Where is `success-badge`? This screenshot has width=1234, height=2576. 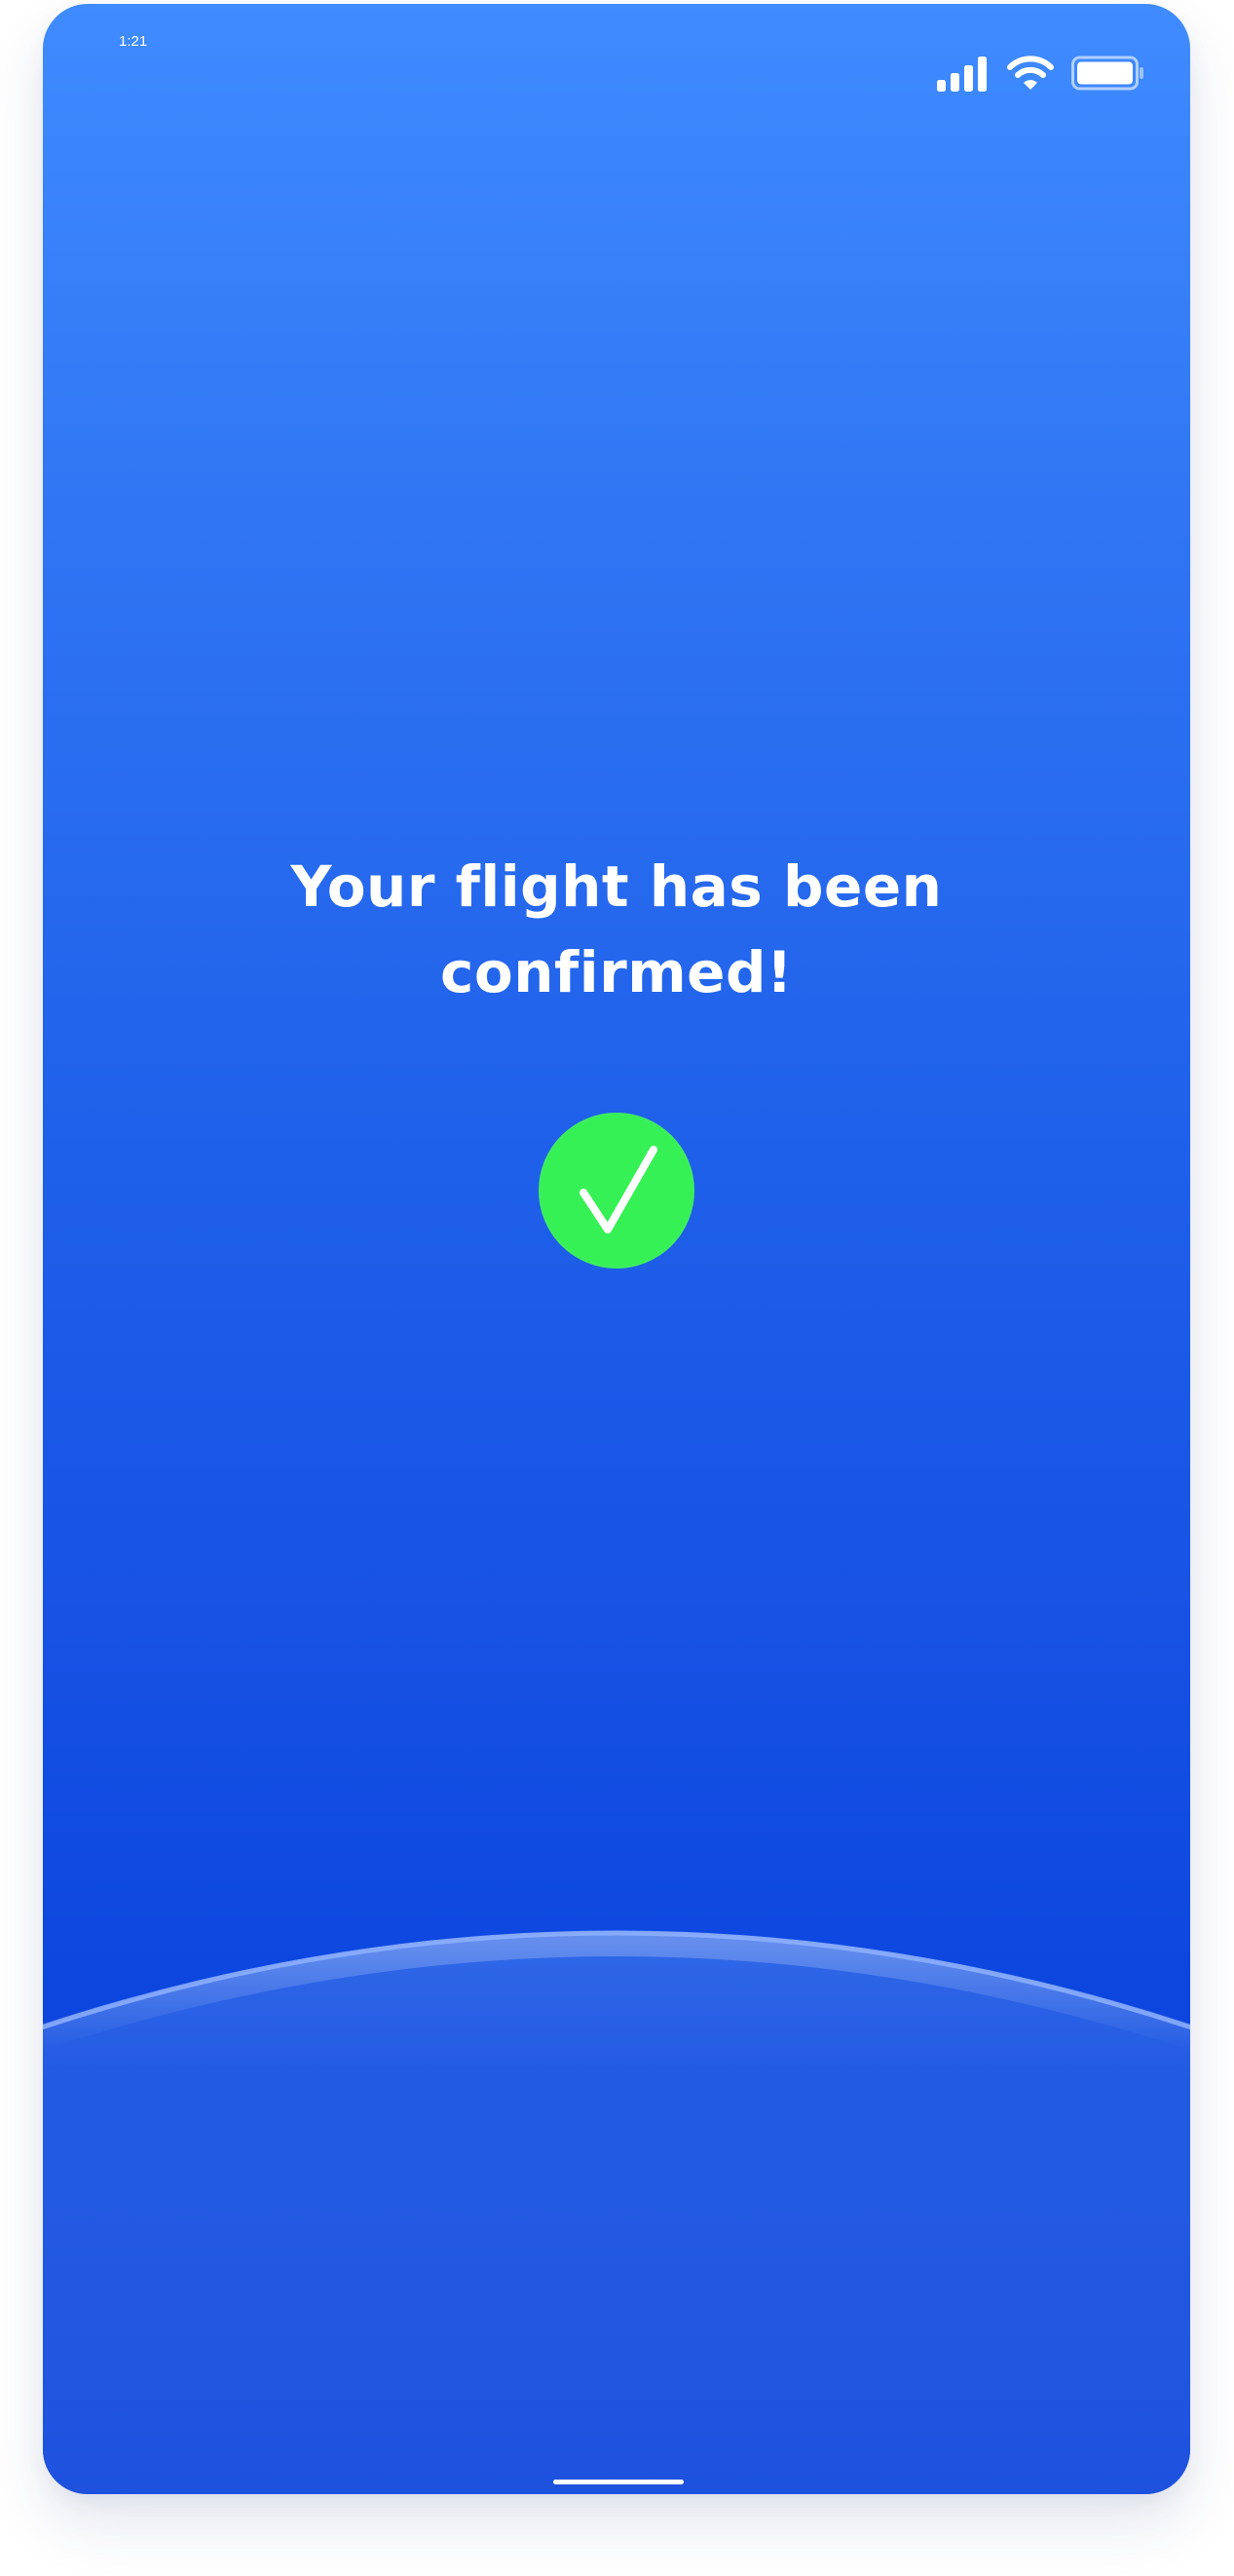 success-badge is located at coordinates (616, 1191).